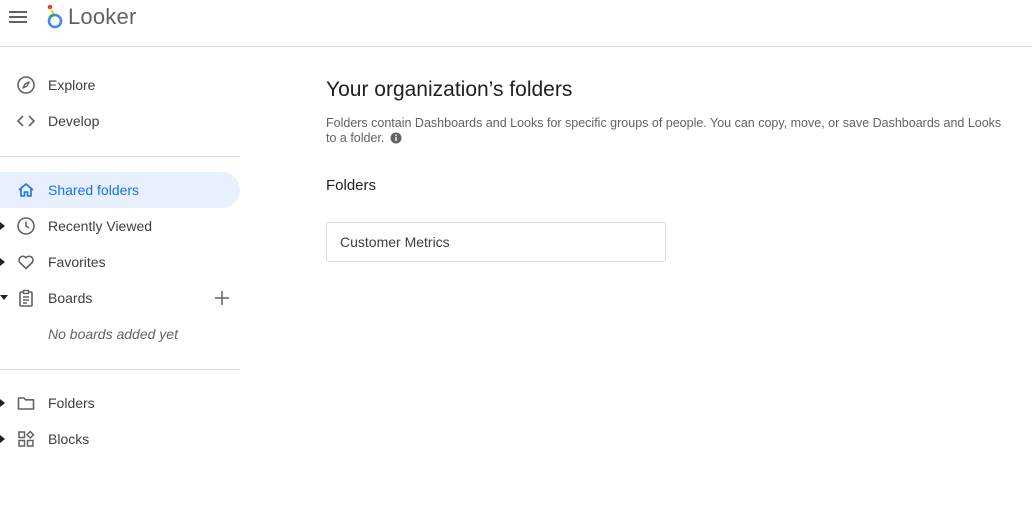  I want to click on top-bar: Looker, so click(516, 23).